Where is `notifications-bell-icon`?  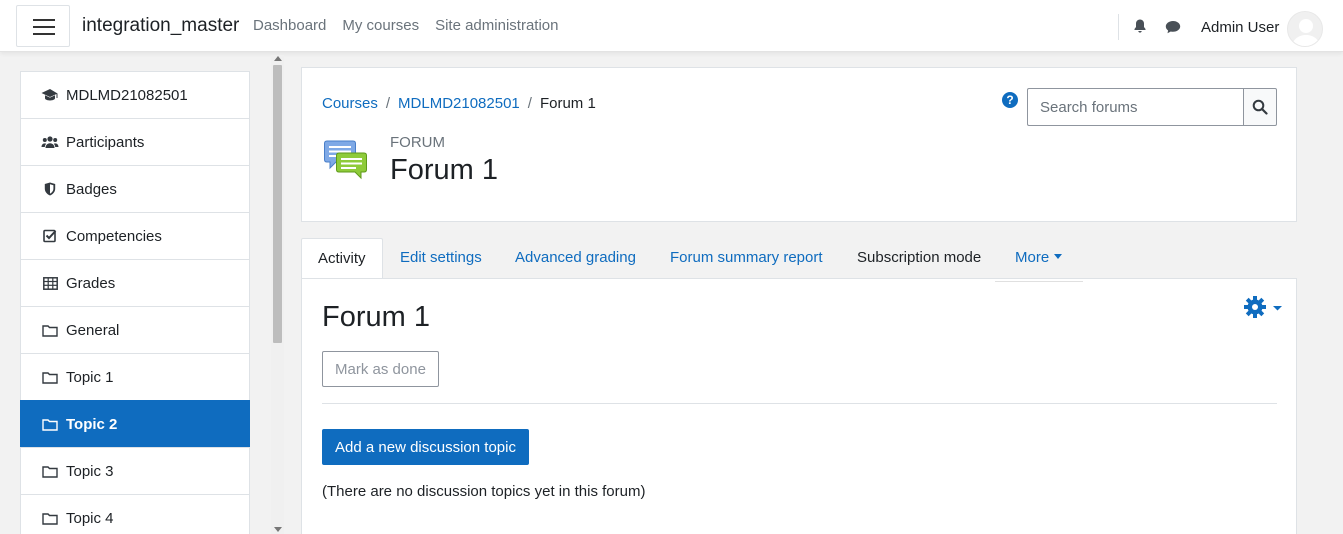 notifications-bell-icon is located at coordinates (1140, 26).